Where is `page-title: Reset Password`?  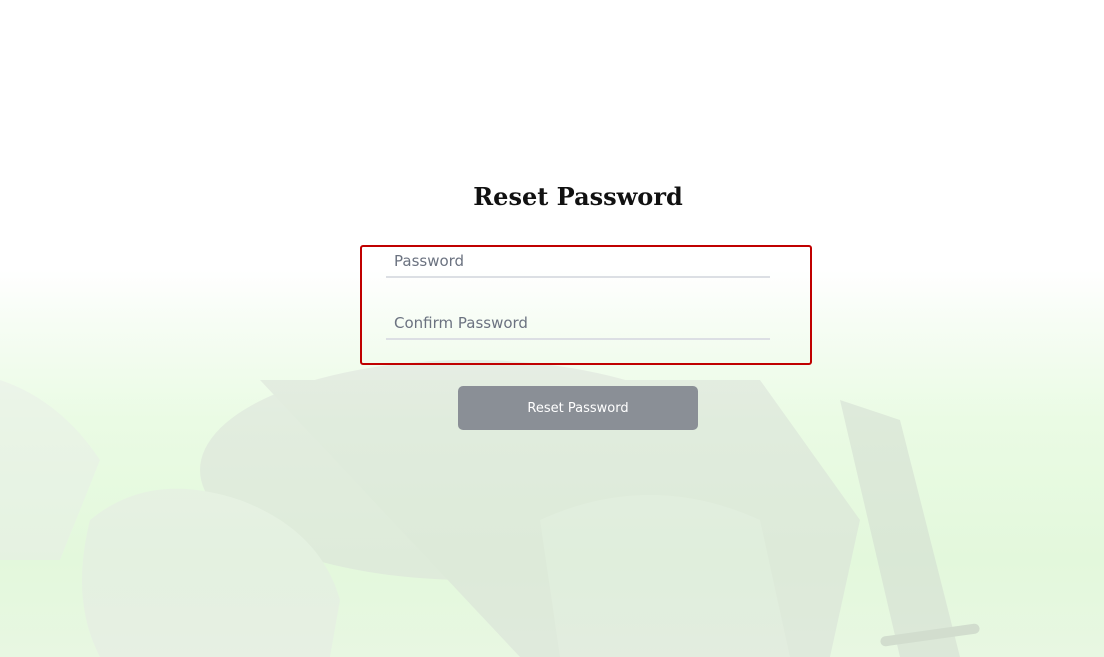 page-title: Reset Password is located at coordinates (578, 196).